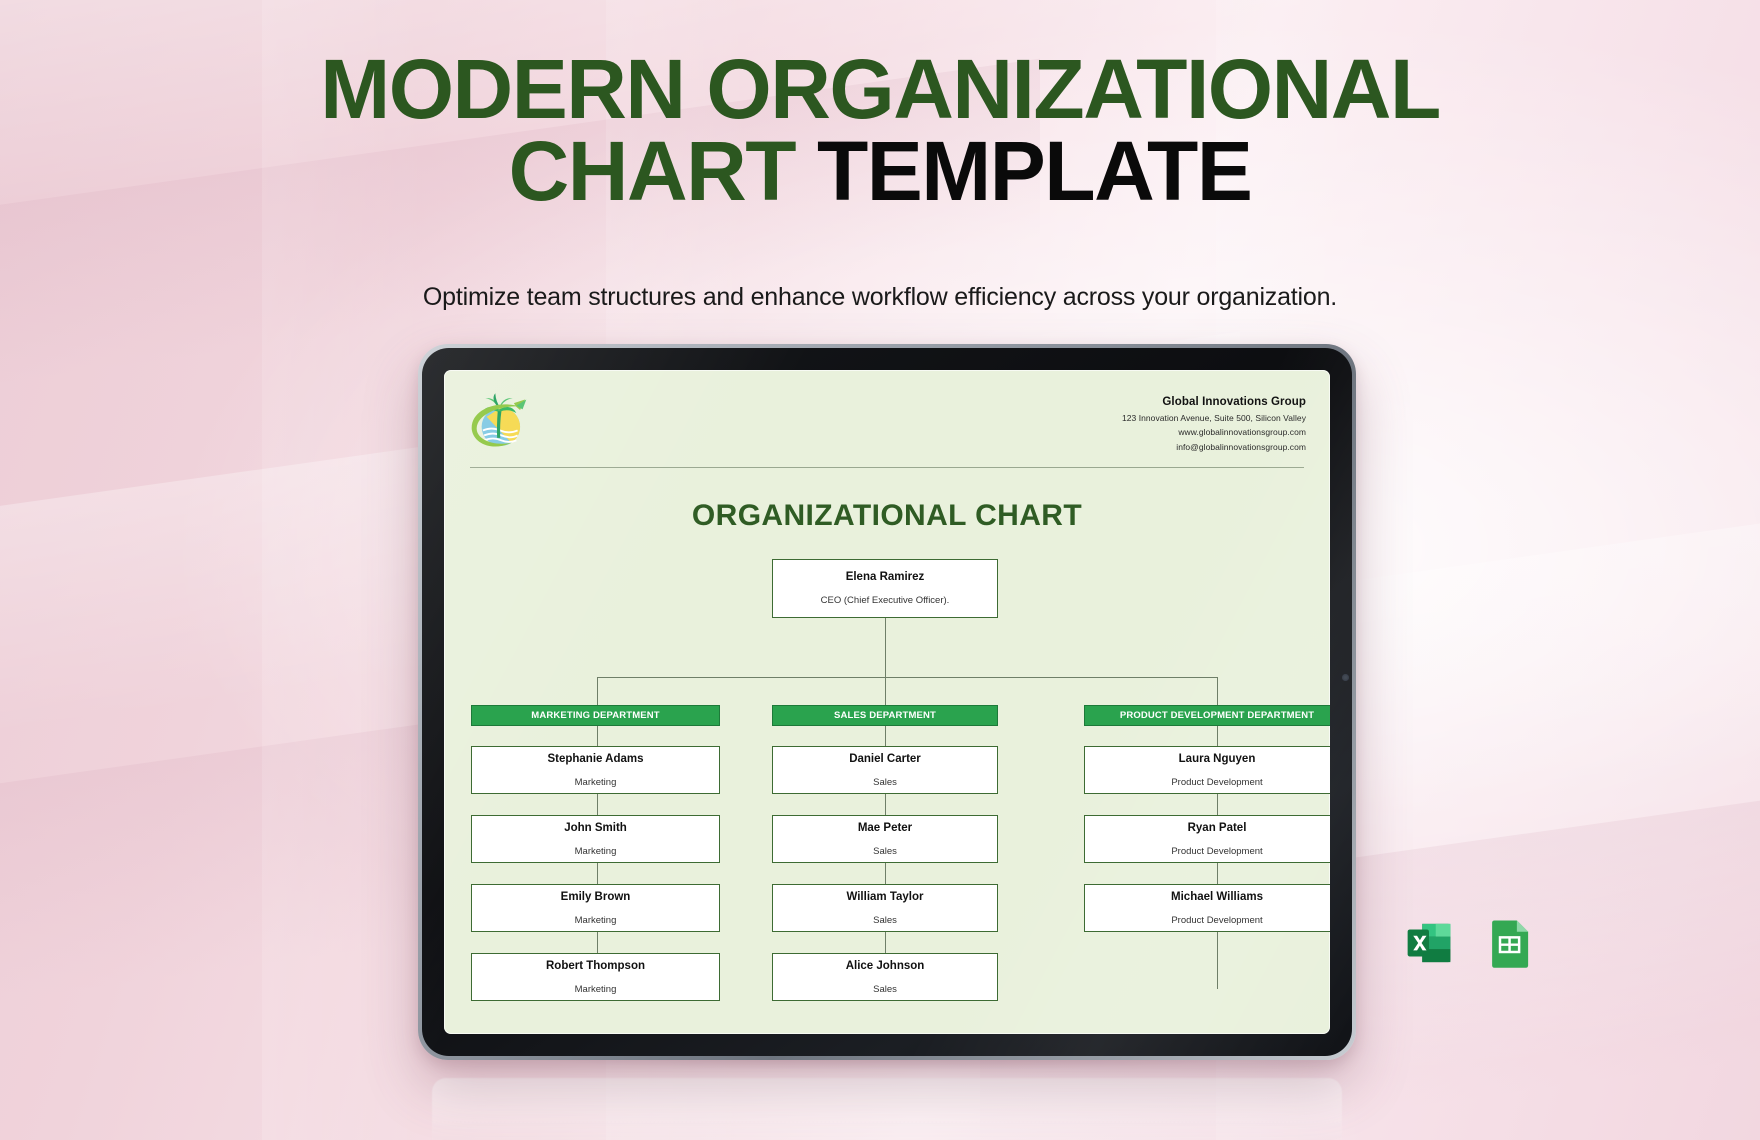 The image size is (1760, 1140). I want to click on org-node-marketing-2: John Smith Marketing, so click(595, 839).